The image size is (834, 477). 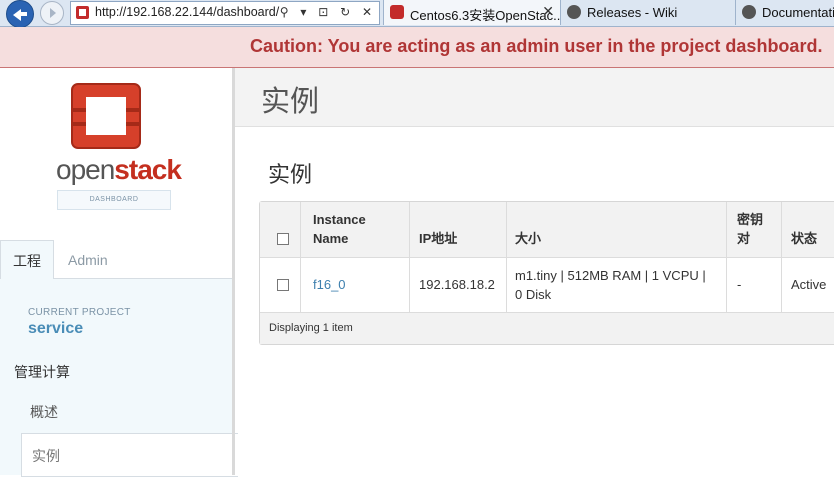 I want to click on nav-heading-manage-compute: 管理计算, so click(x=42, y=372).